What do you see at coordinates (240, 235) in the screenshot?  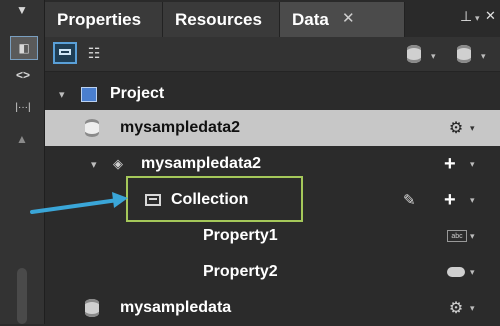 I see `property1-label: Property1` at bounding box center [240, 235].